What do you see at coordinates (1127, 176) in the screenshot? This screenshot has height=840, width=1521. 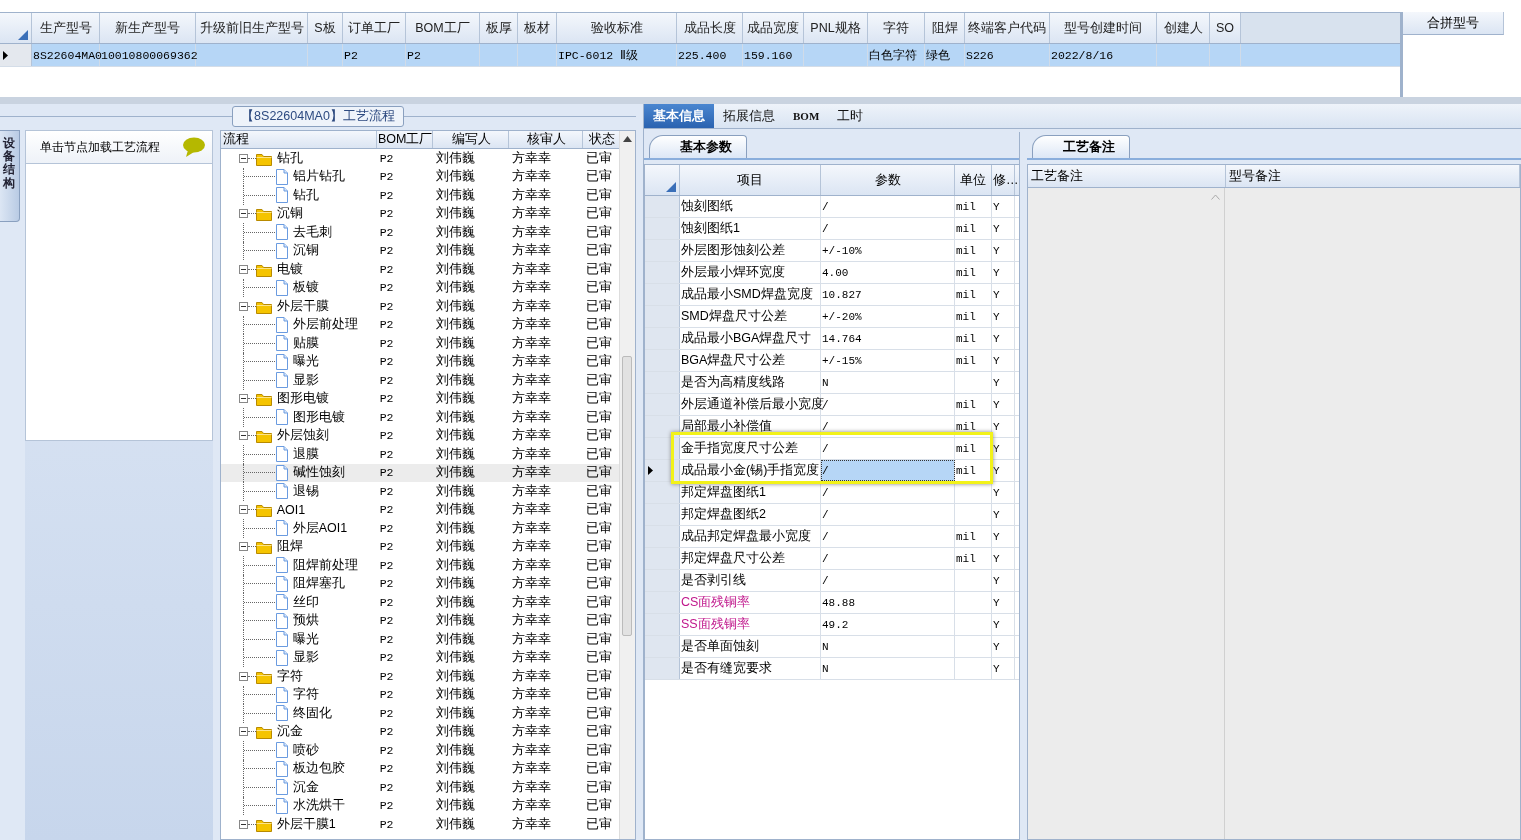 I see `column-header: 工艺备注` at bounding box center [1127, 176].